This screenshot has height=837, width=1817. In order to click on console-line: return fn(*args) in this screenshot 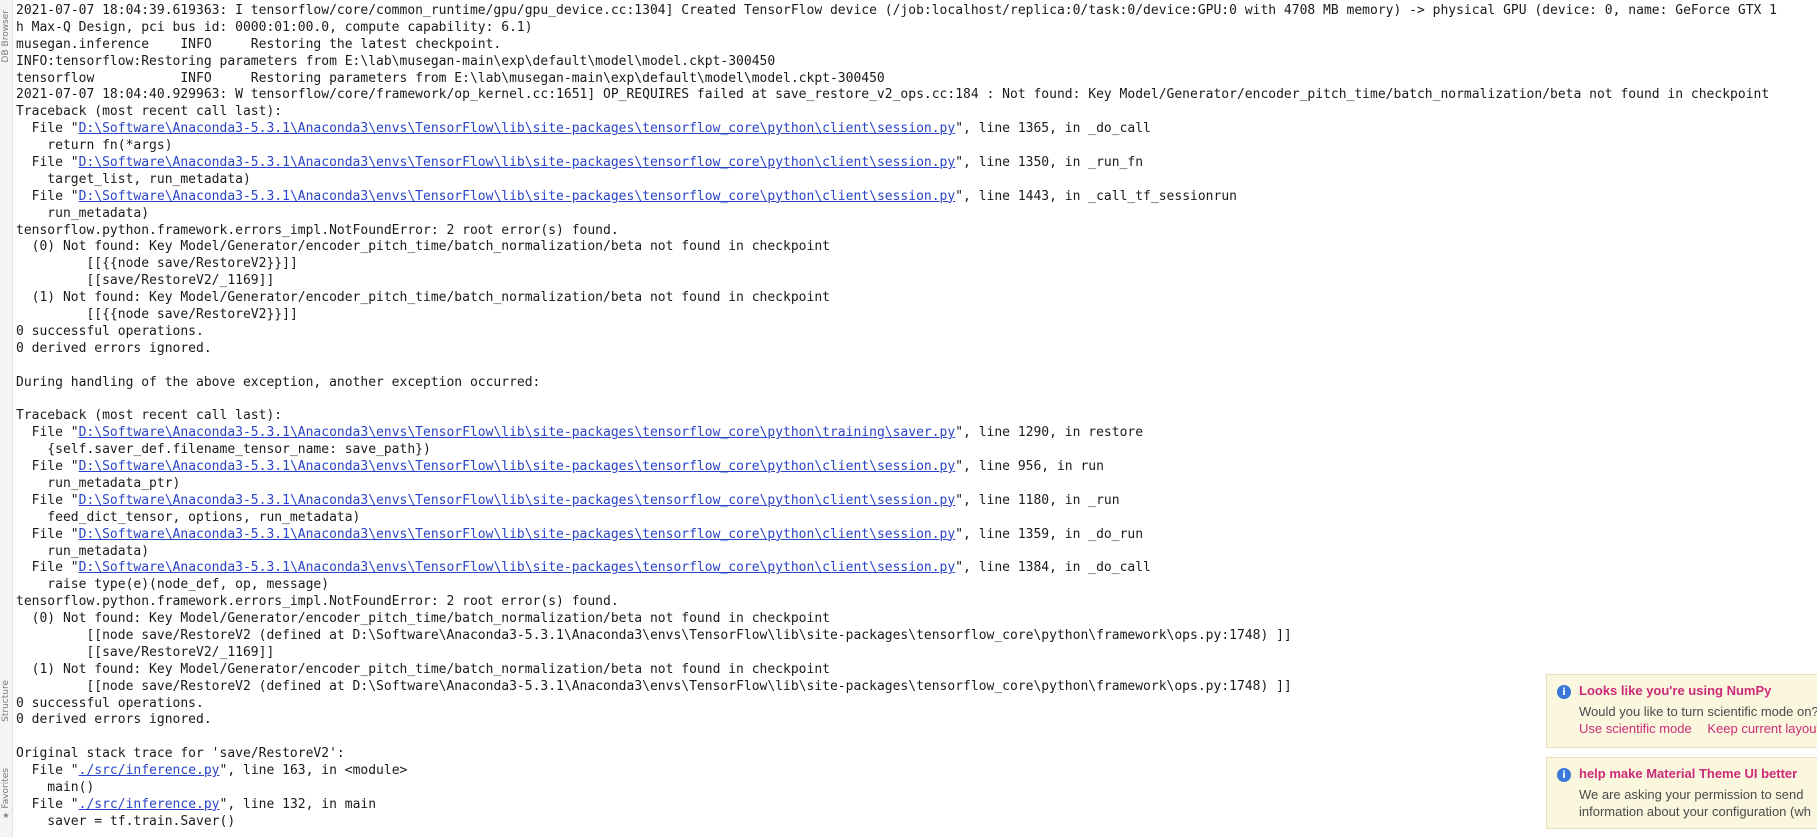, I will do `click(94, 146)`.